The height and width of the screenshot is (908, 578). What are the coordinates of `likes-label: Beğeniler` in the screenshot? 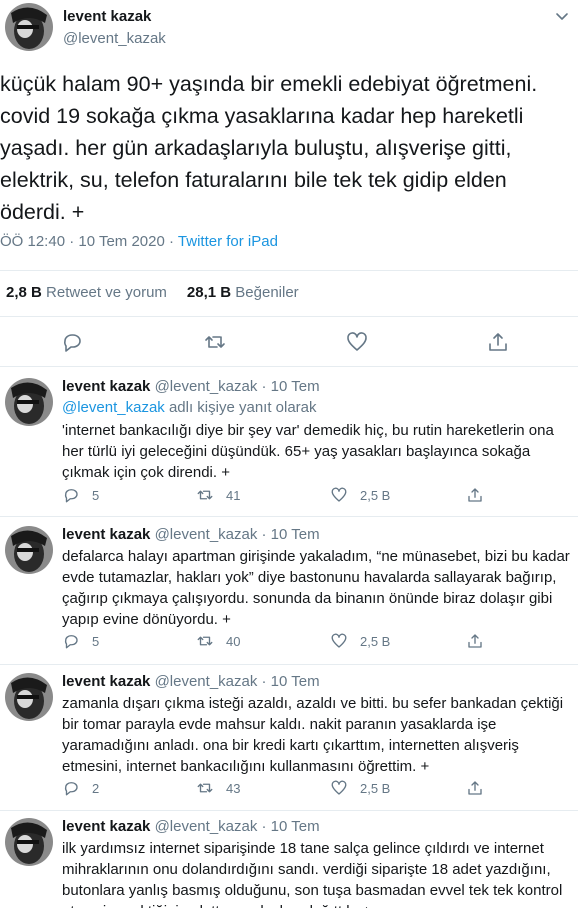 It's located at (267, 292).